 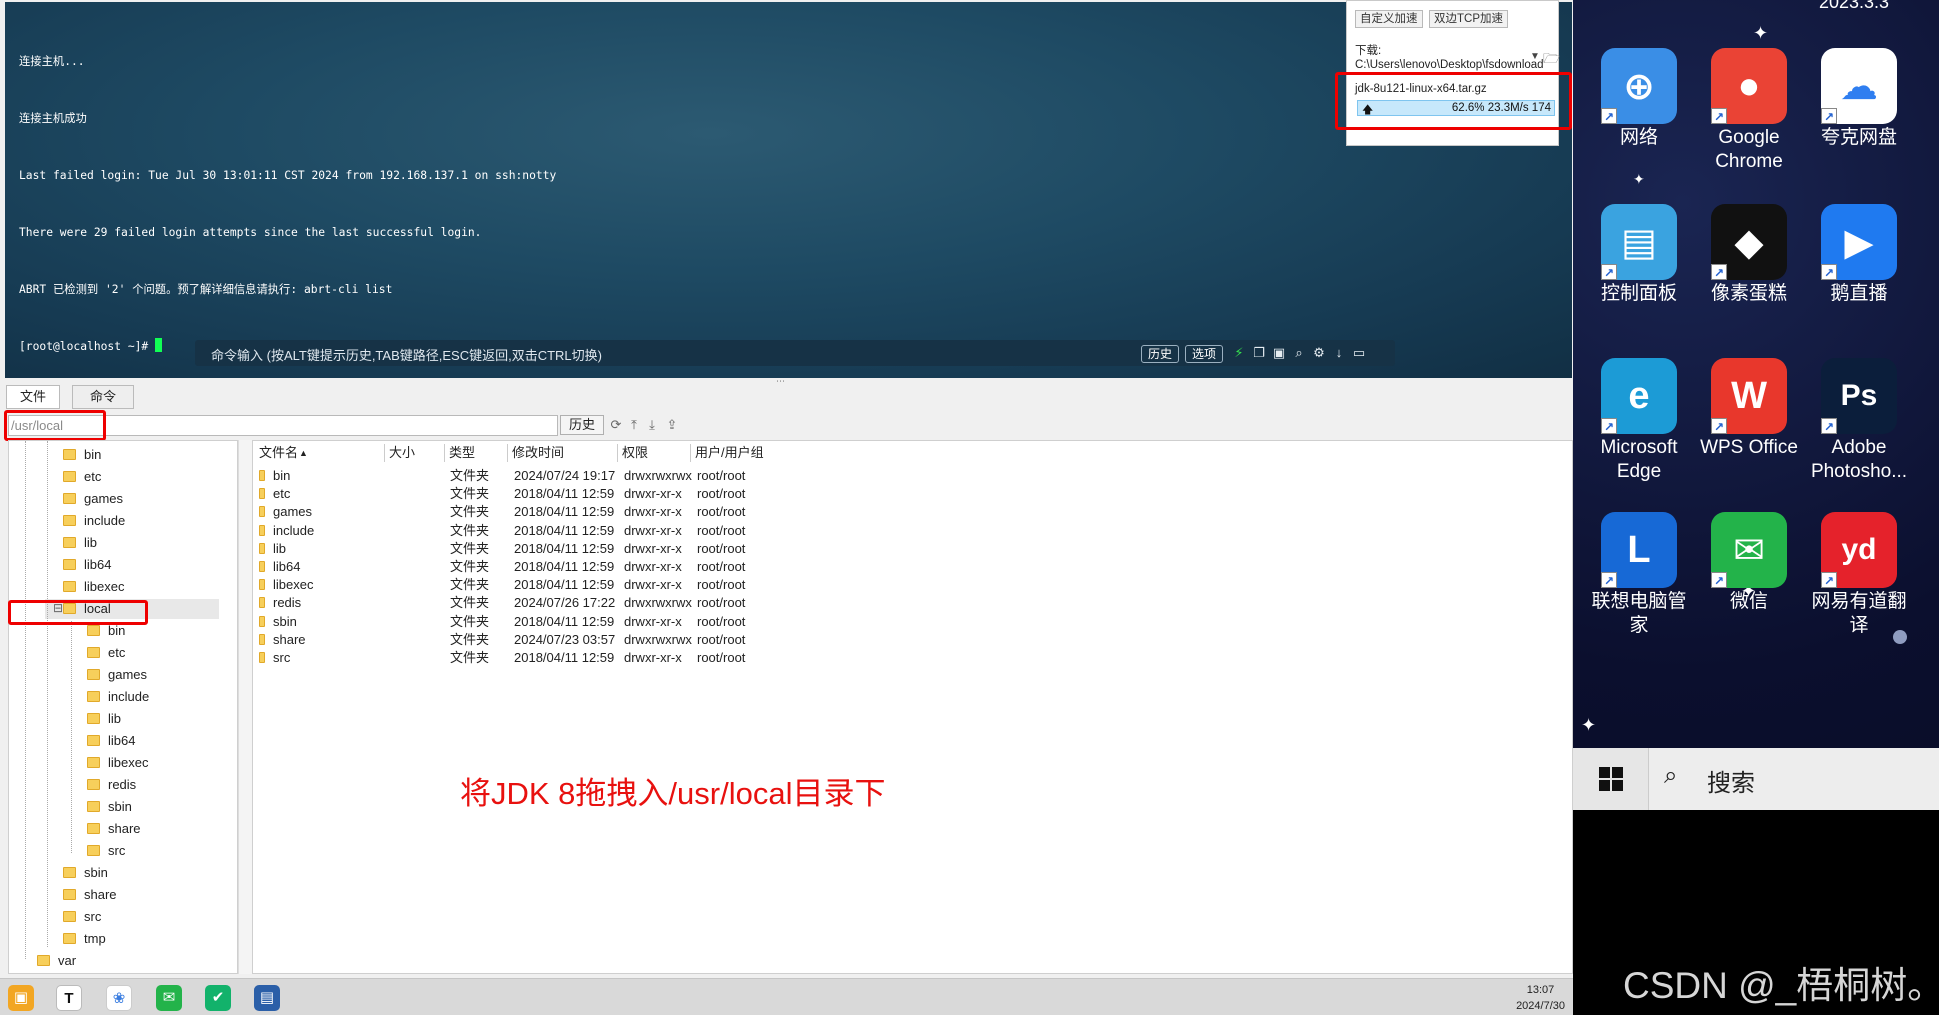 I want to click on header-size: 大小, so click(x=402, y=453).